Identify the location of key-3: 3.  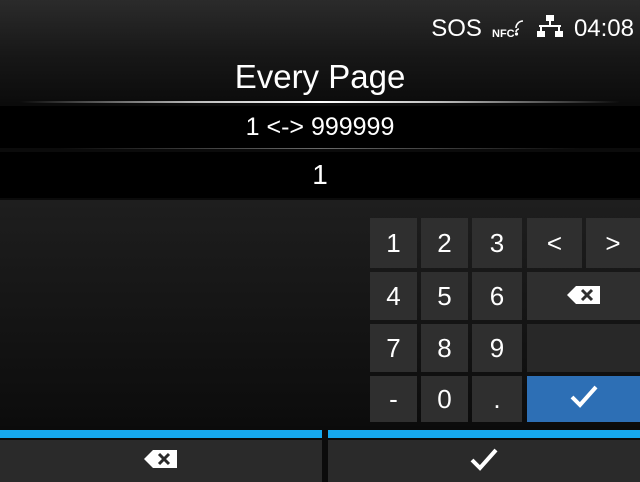
(497, 243).